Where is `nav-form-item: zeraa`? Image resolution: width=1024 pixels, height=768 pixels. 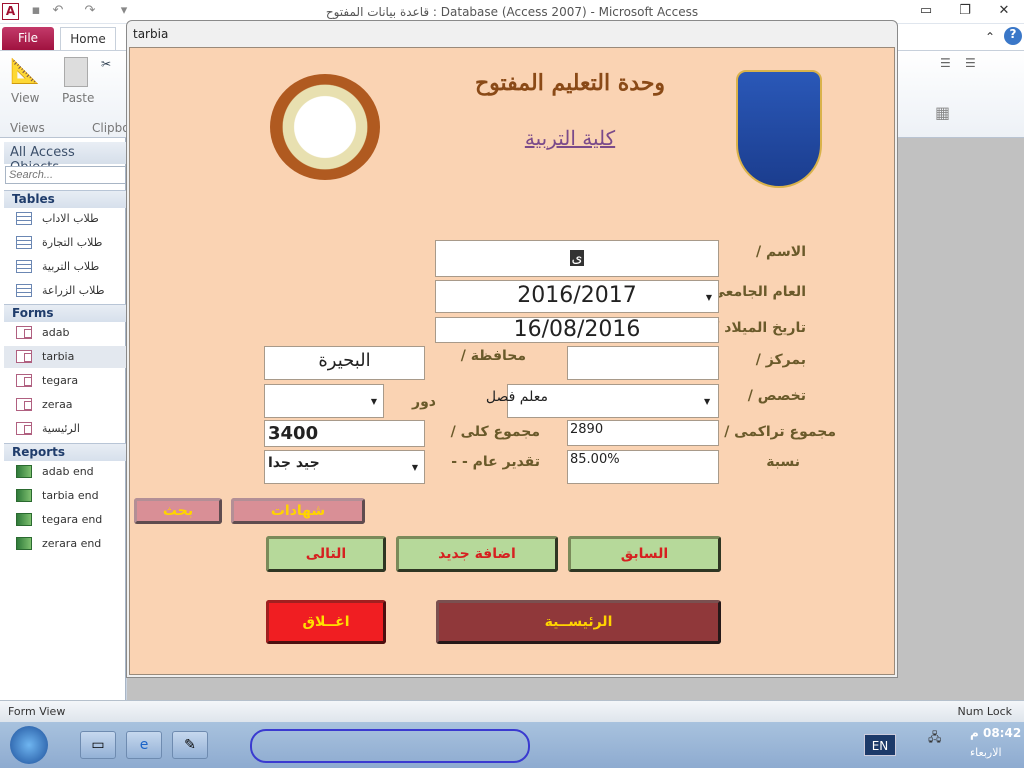
nav-form-item: zeraa is located at coordinates (65, 405).